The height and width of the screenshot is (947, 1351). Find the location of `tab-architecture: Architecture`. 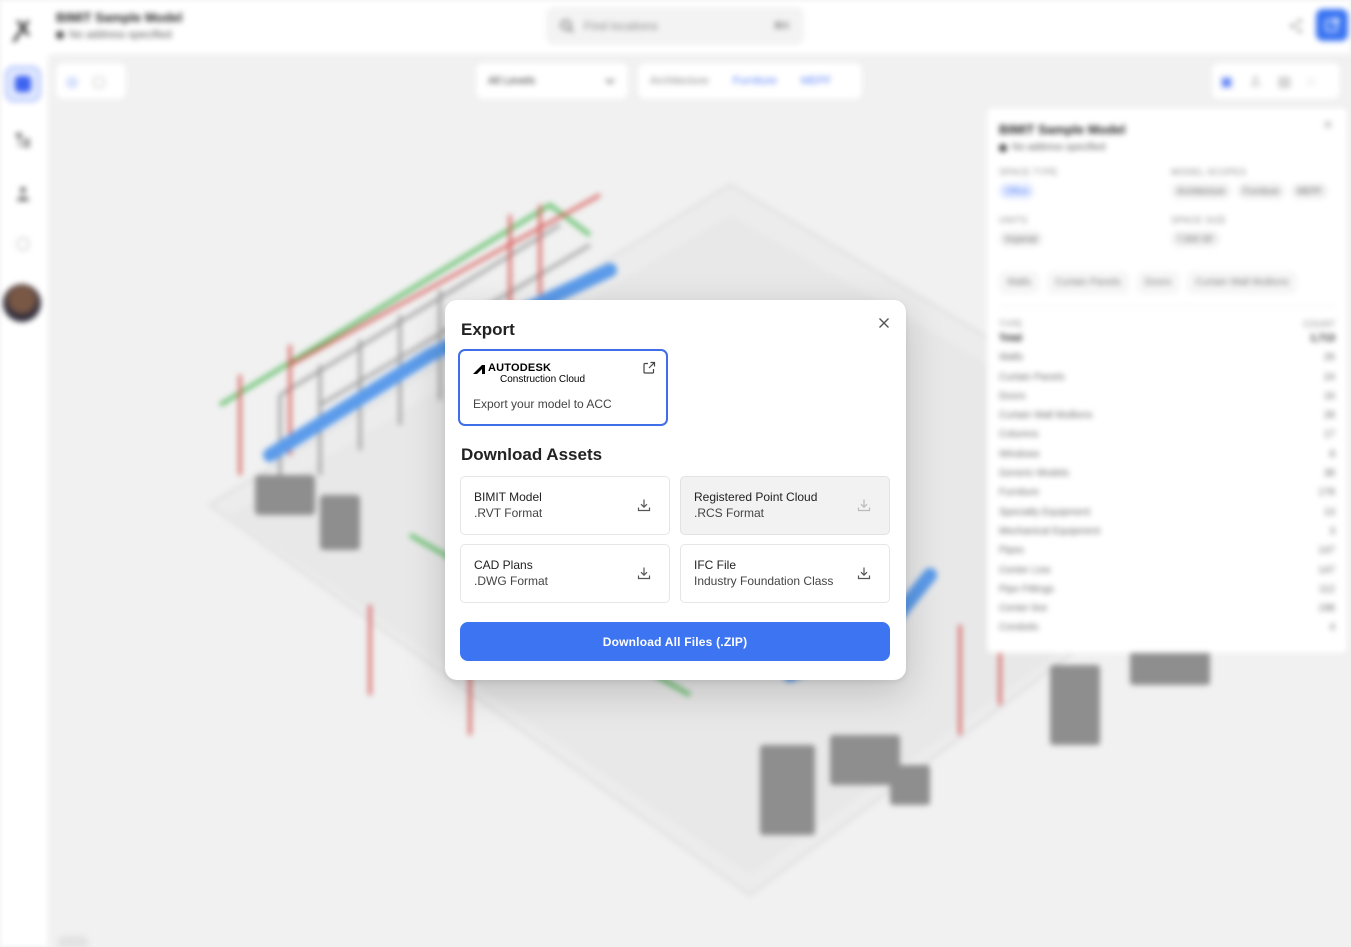

tab-architecture: Architecture is located at coordinates (679, 81).